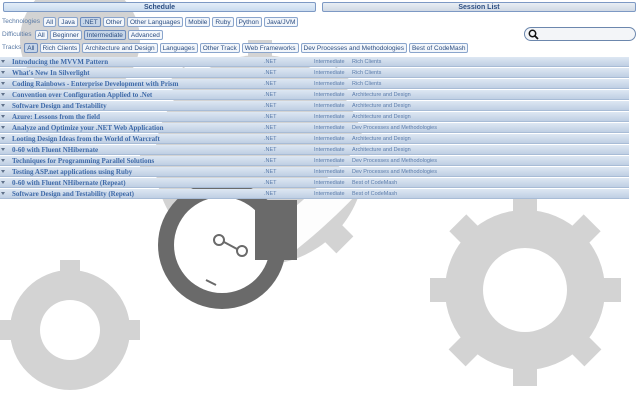 This screenshot has height=413, width=640. I want to click on tab-session-list: Session List, so click(479, 7).